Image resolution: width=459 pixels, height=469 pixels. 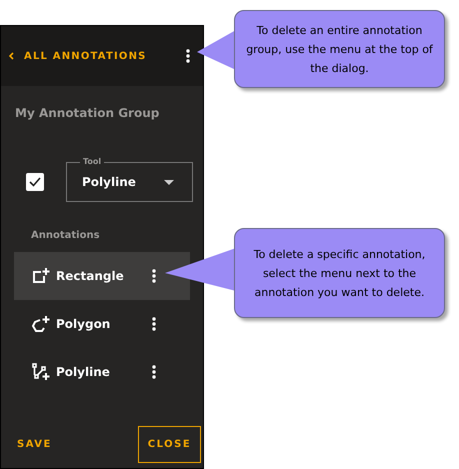 I want to click on annotation-item: Rectangle, so click(x=102, y=276).